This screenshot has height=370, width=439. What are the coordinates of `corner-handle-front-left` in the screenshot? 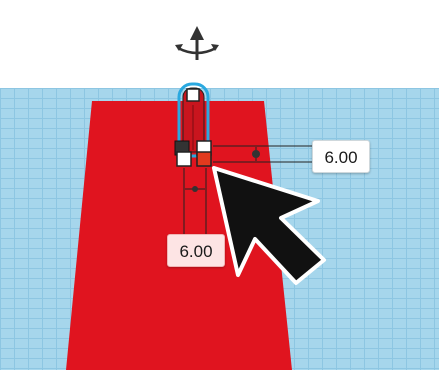 It's located at (184, 159).